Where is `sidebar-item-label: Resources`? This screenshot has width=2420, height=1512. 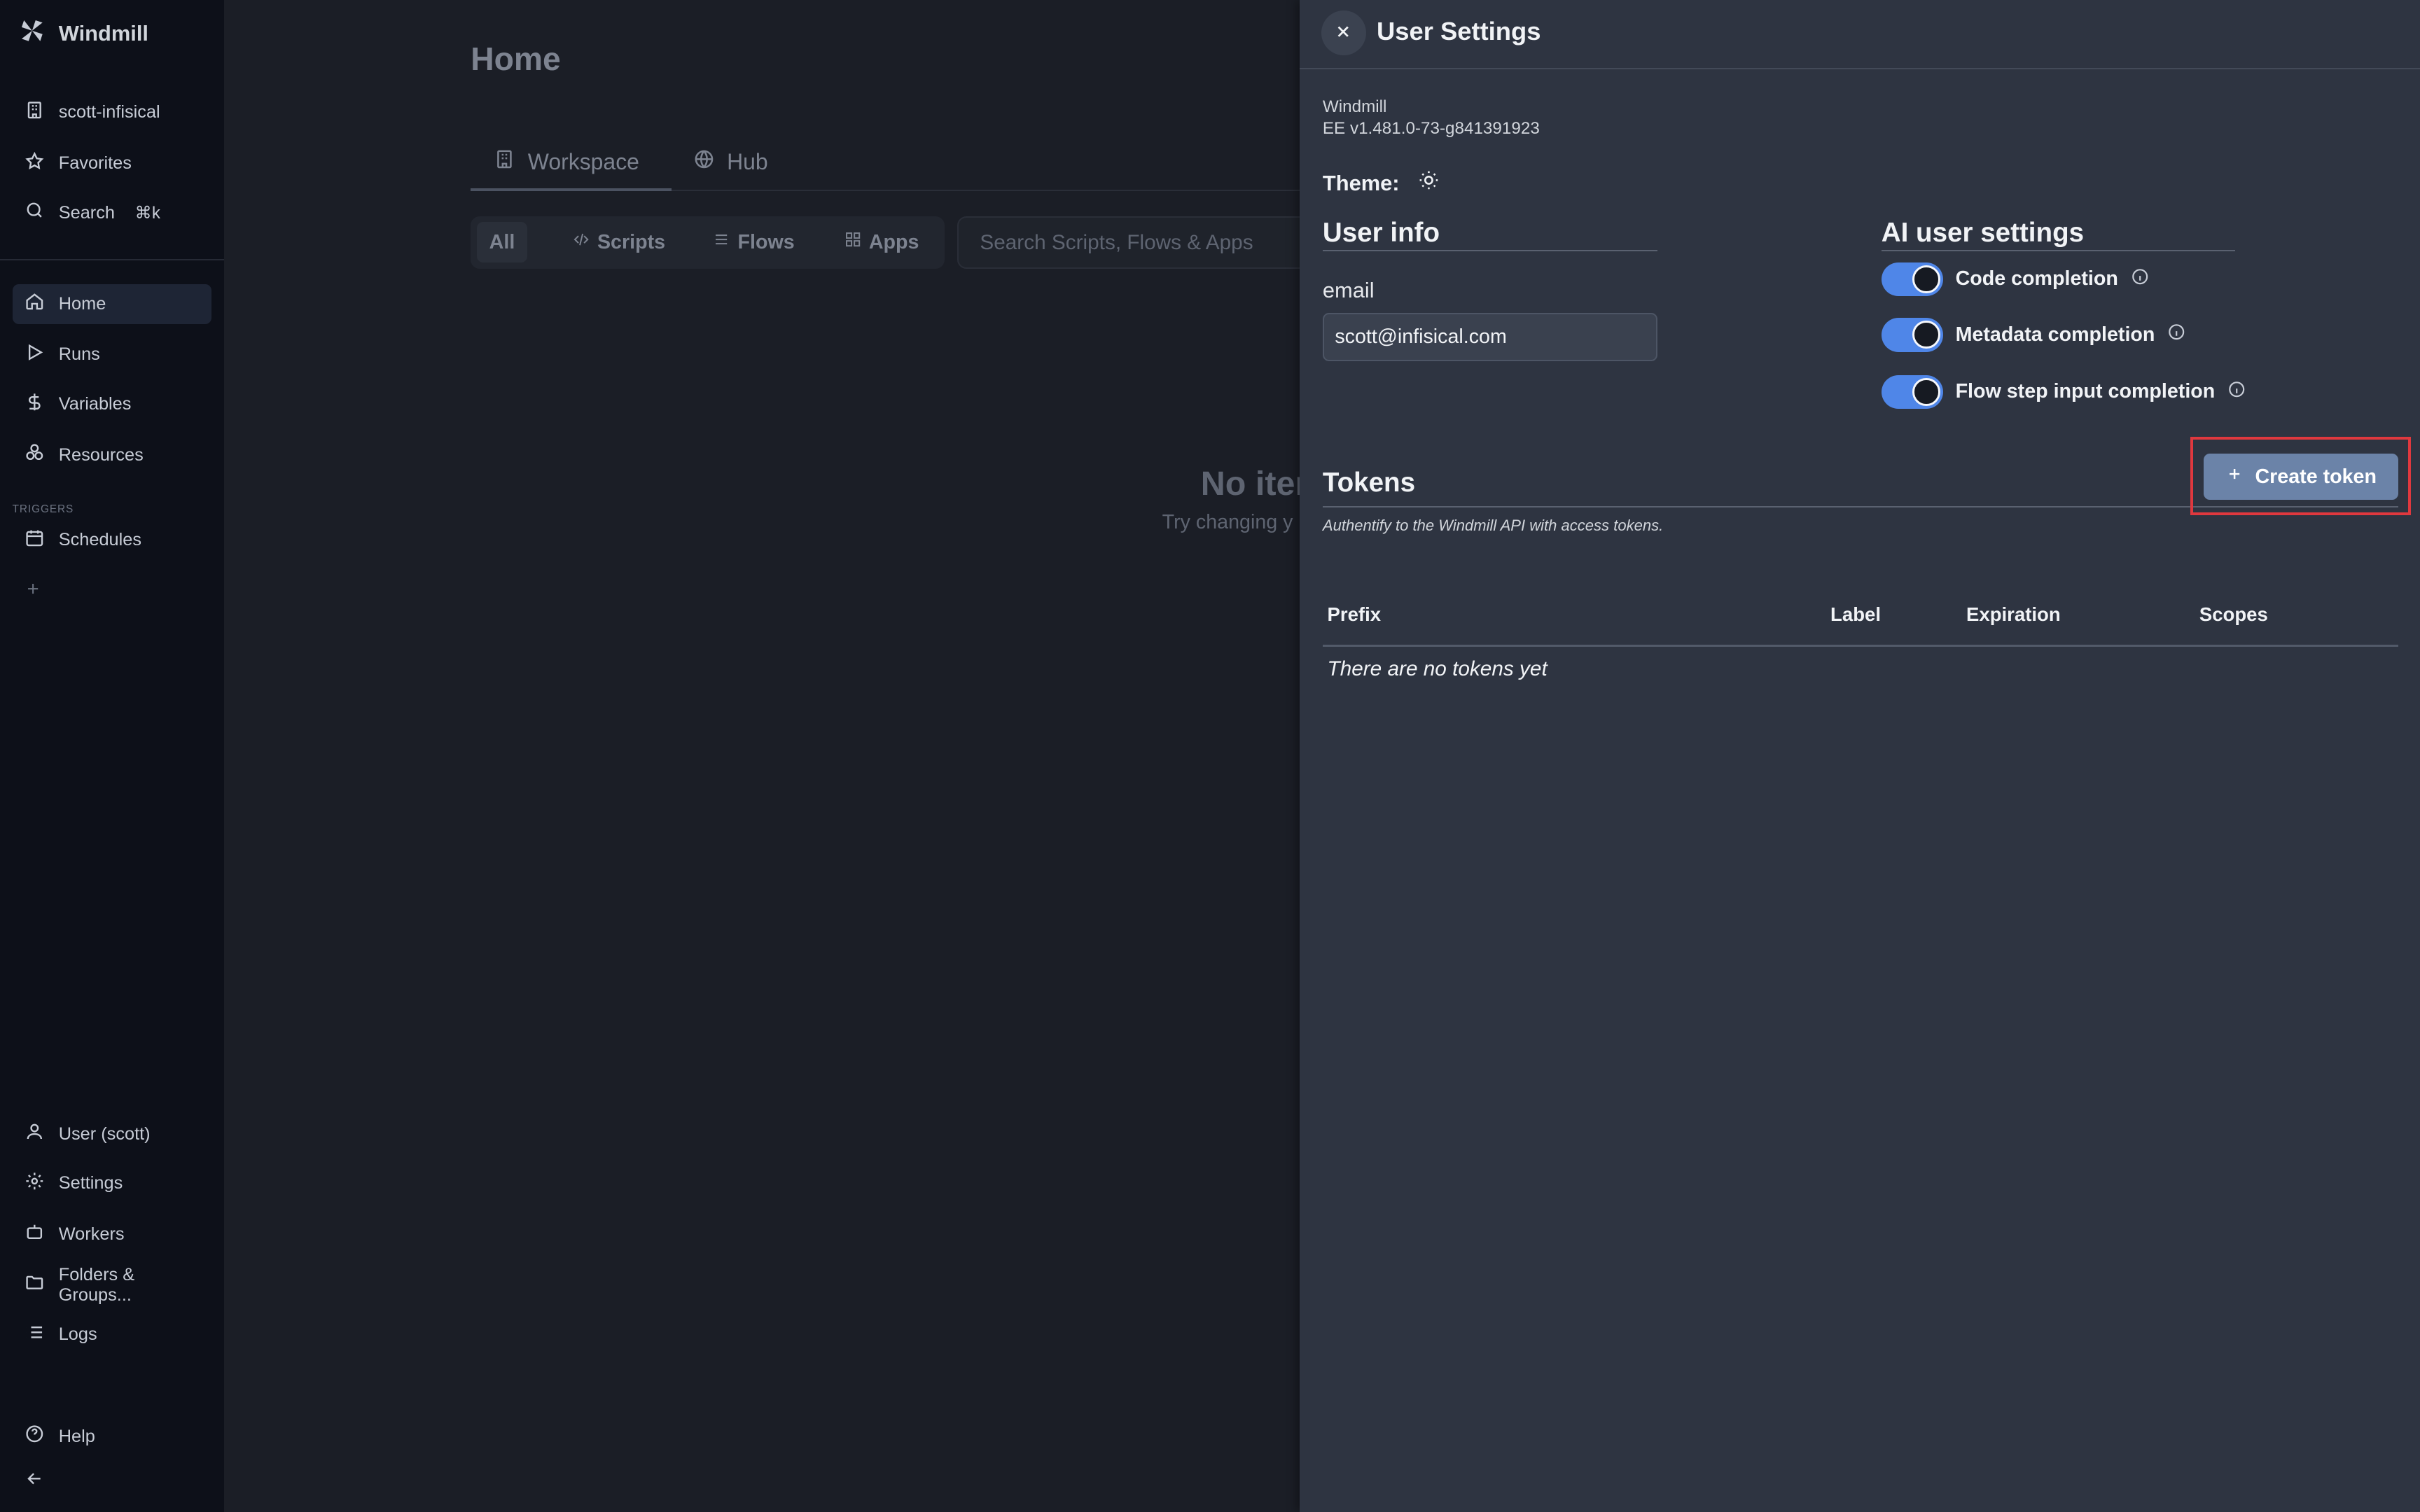
sidebar-item-label: Resources is located at coordinates (101, 454).